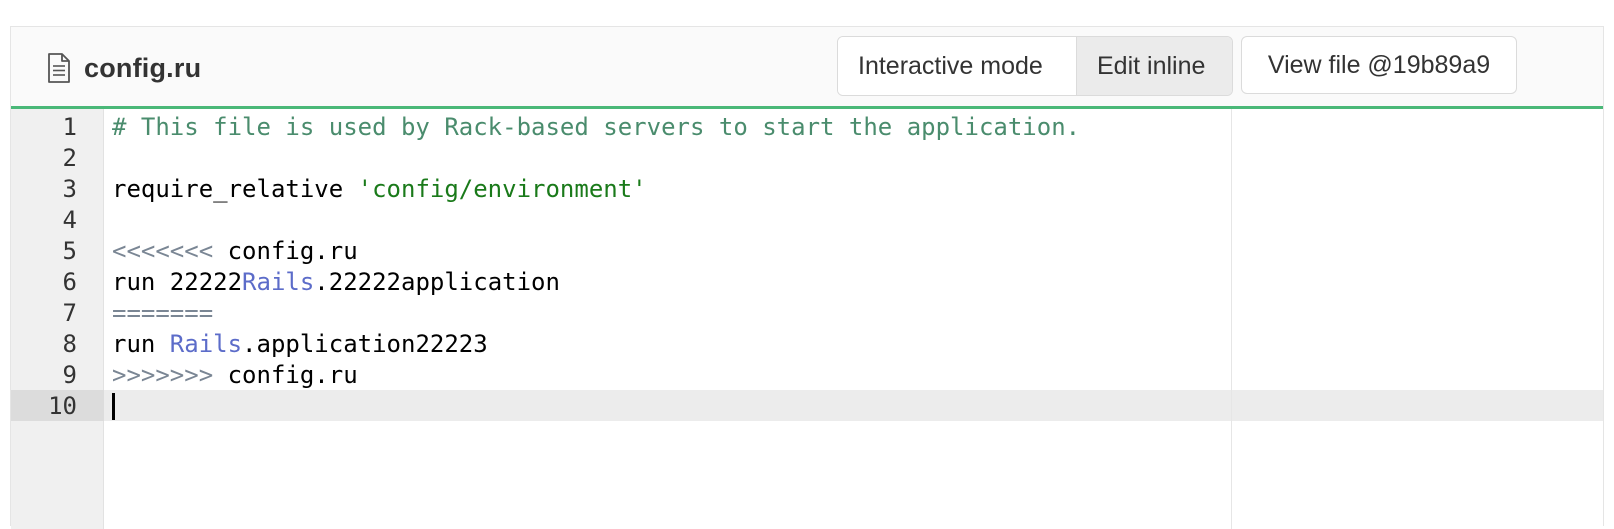  What do you see at coordinates (163, 251) in the screenshot?
I see `token-marker: <<<<<<<` at bounding box center [163, 251].